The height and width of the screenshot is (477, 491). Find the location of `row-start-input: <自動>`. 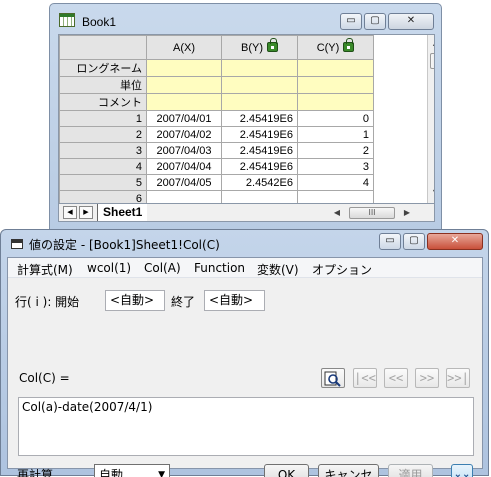

row-start-input: <自動> is located at coordinates (135, 300).